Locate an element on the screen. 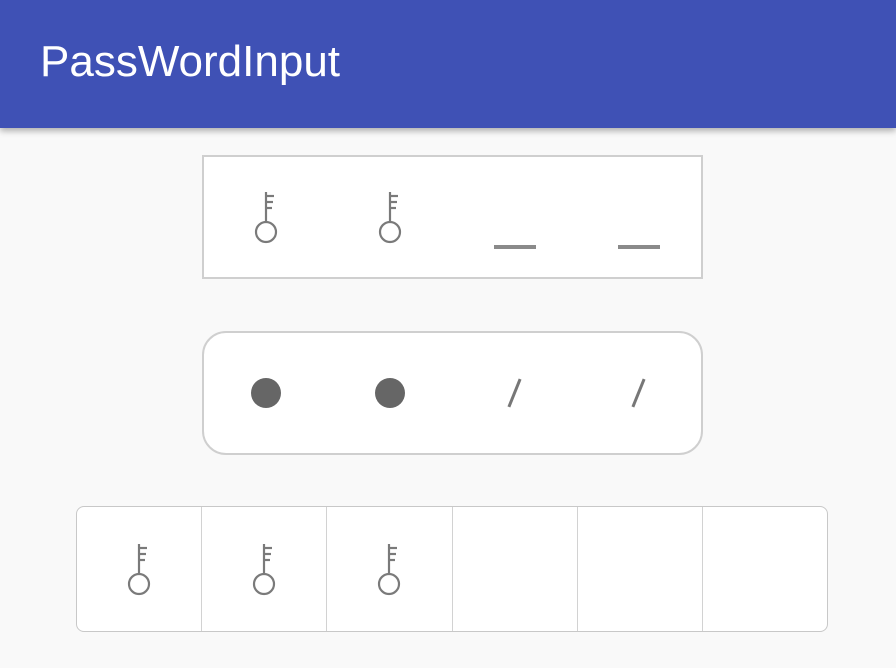  password-input-square is located at coordinates (452, 217).